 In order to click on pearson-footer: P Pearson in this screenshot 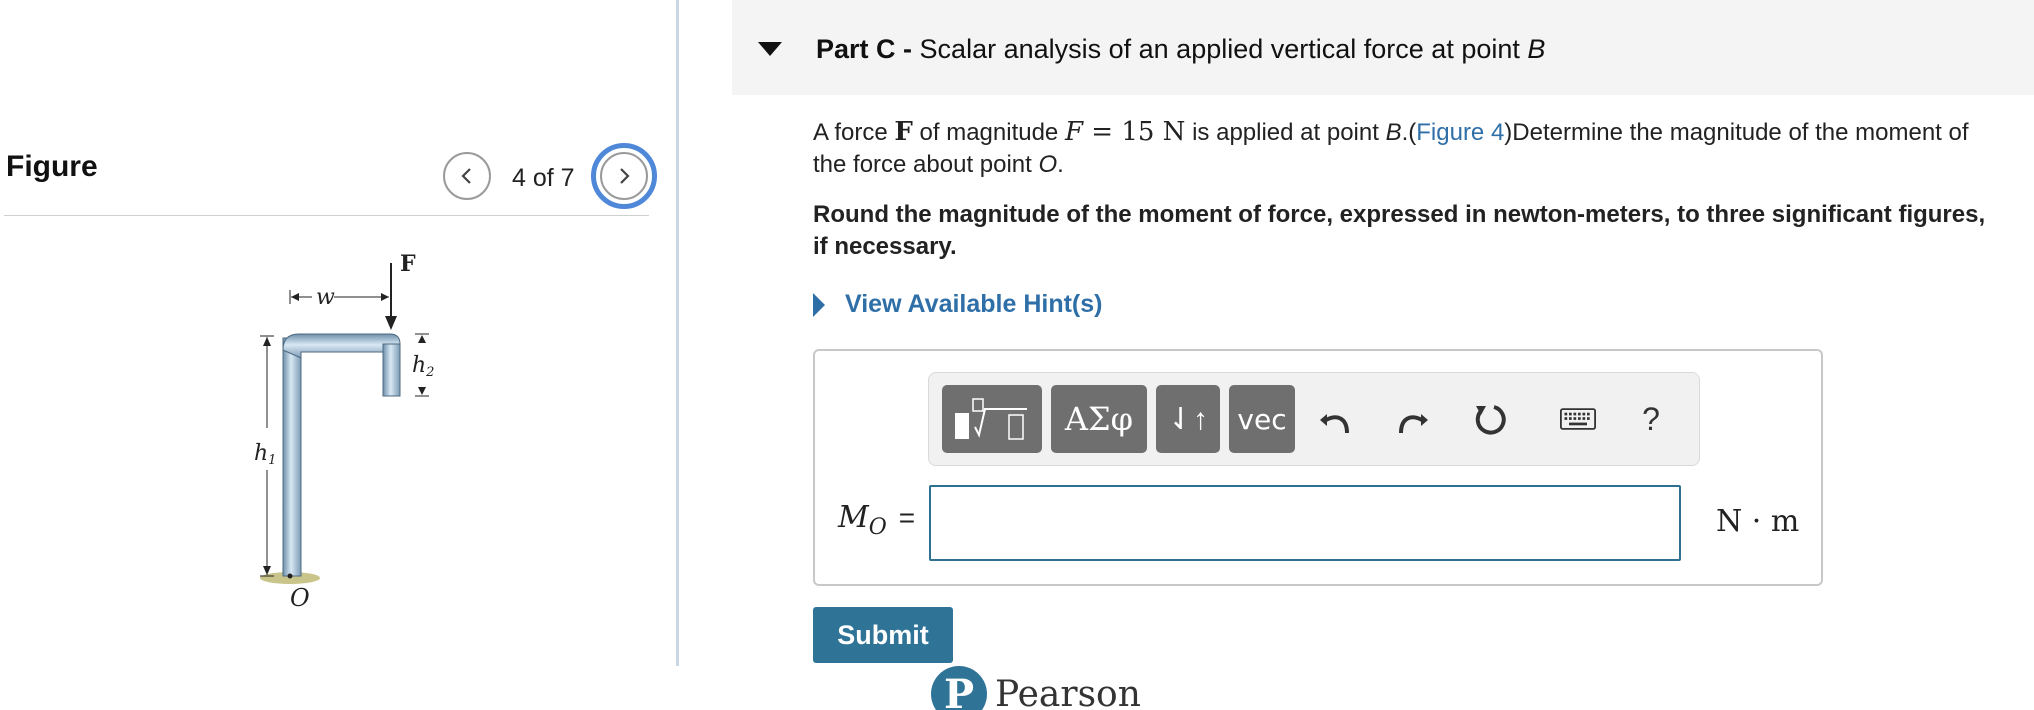, I will do `click(1036, 688)`.